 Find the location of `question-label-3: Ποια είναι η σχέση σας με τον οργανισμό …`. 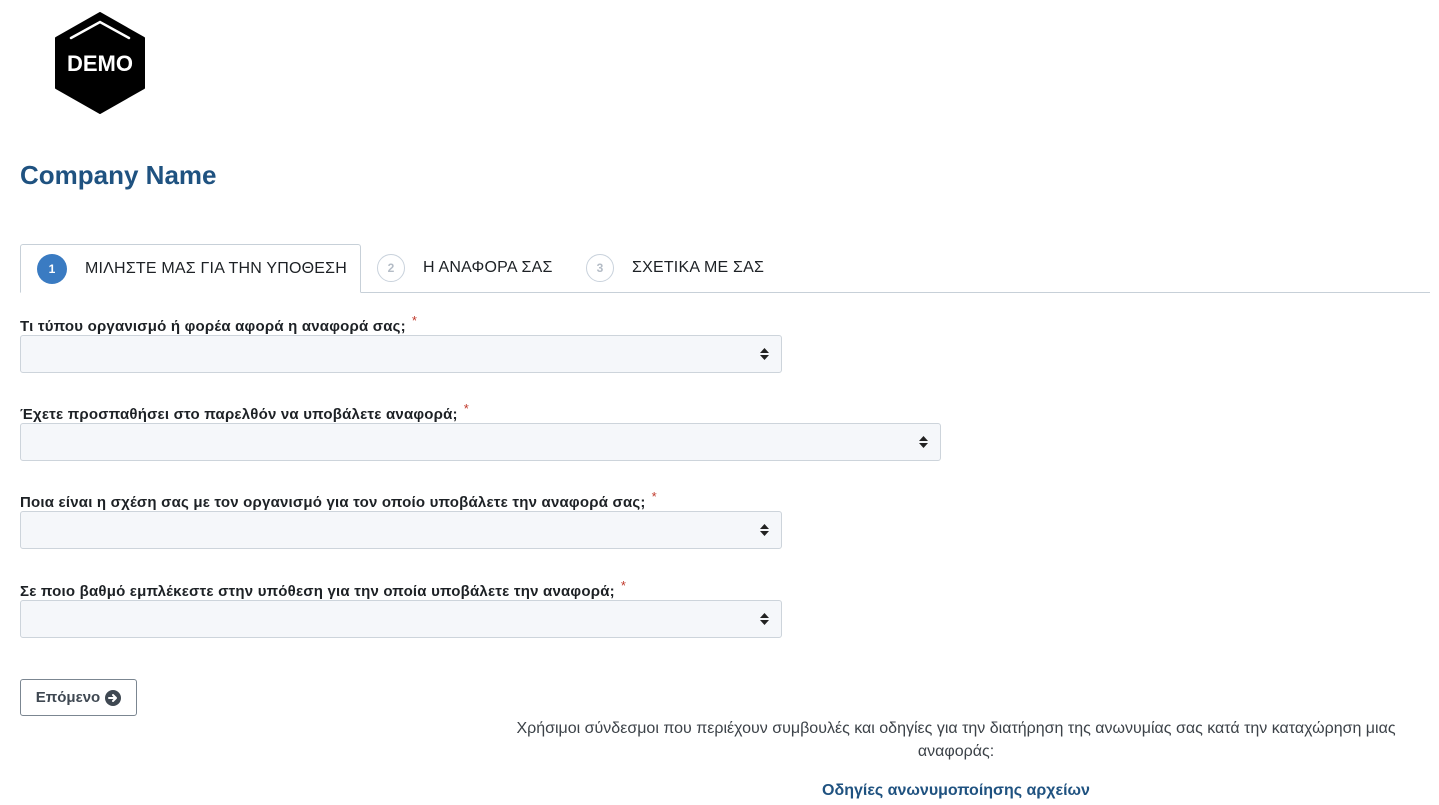

question-label-3: Ποια είναι η σχέση σας με τον οργανισμό … is located at coordinates (338, 500).